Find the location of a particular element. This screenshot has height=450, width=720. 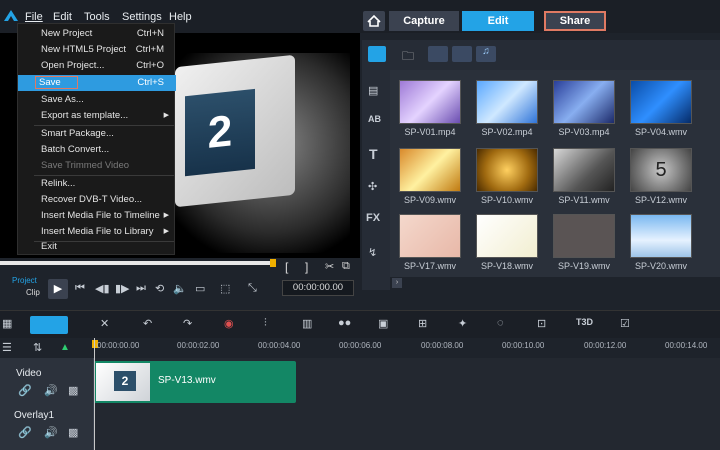

play-button: ▶ is located at coordinates (58, 289).